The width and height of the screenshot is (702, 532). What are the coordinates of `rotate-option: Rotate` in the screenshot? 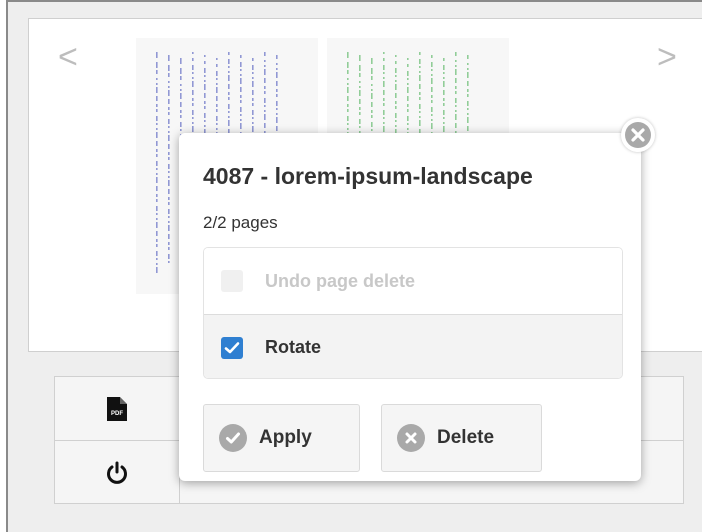 It's located at (413, 346).